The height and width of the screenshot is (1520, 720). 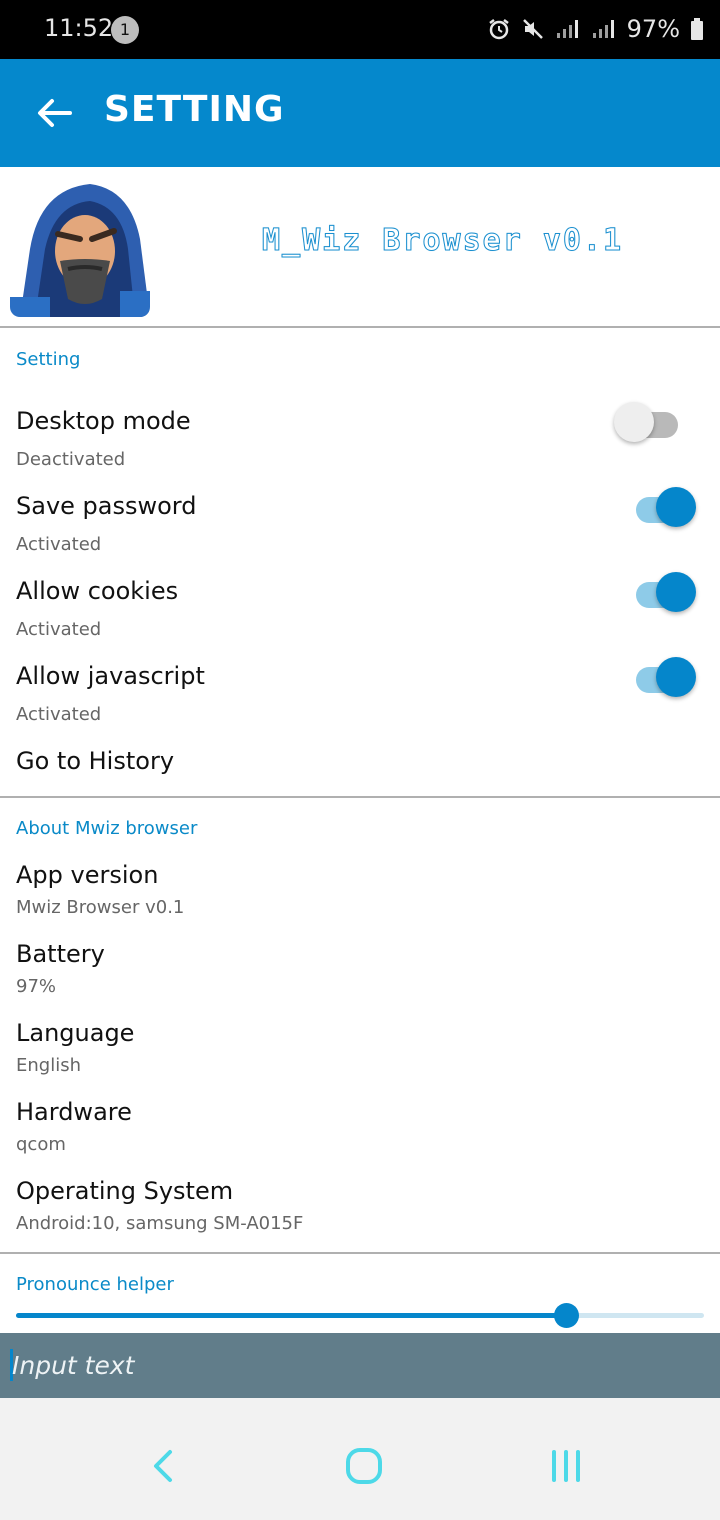 What do you see at coordinates (566, 1466) in the screenshot?
I see `recents-nav-icon` at bounding box center [566, 1466].